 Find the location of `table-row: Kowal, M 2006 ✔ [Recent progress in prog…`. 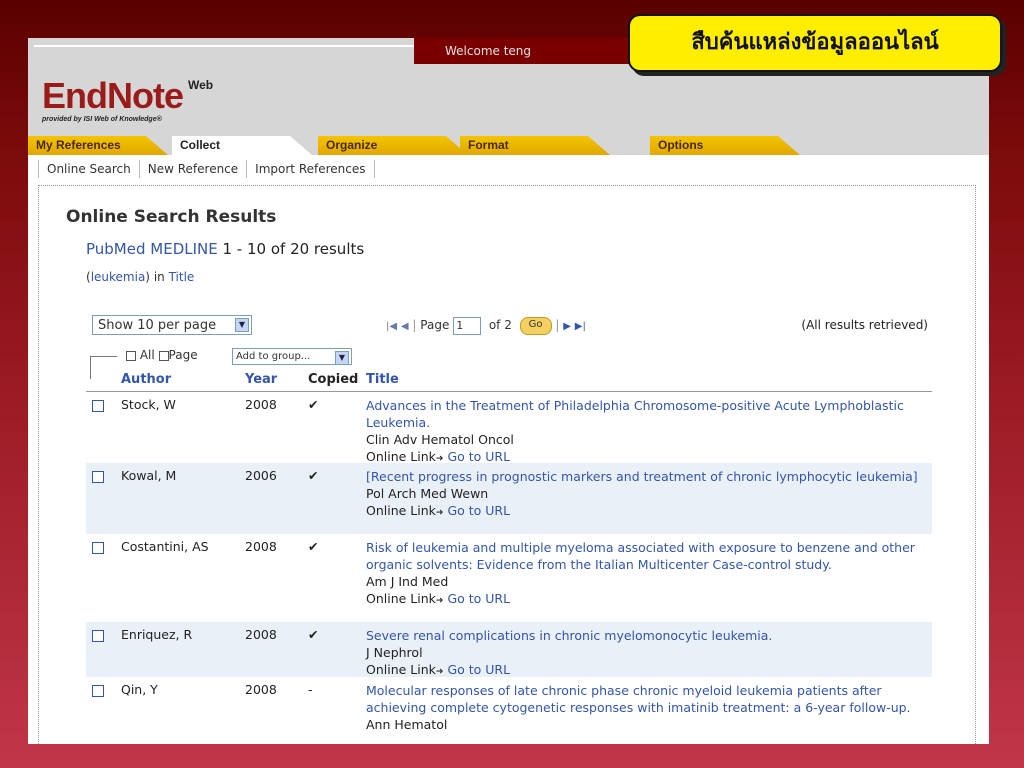

table-row: Kowal, M 2006 ✔ [Recent progress in prog… is located at coordinates (509, 498).